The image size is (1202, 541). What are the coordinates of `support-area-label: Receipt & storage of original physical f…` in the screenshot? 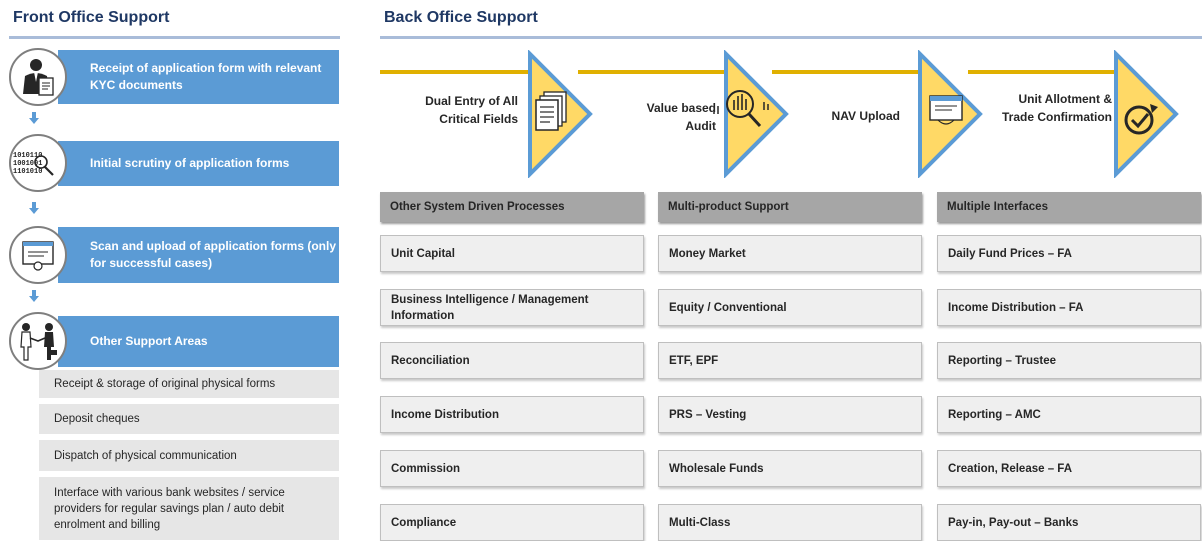 It's located at (165, 384).